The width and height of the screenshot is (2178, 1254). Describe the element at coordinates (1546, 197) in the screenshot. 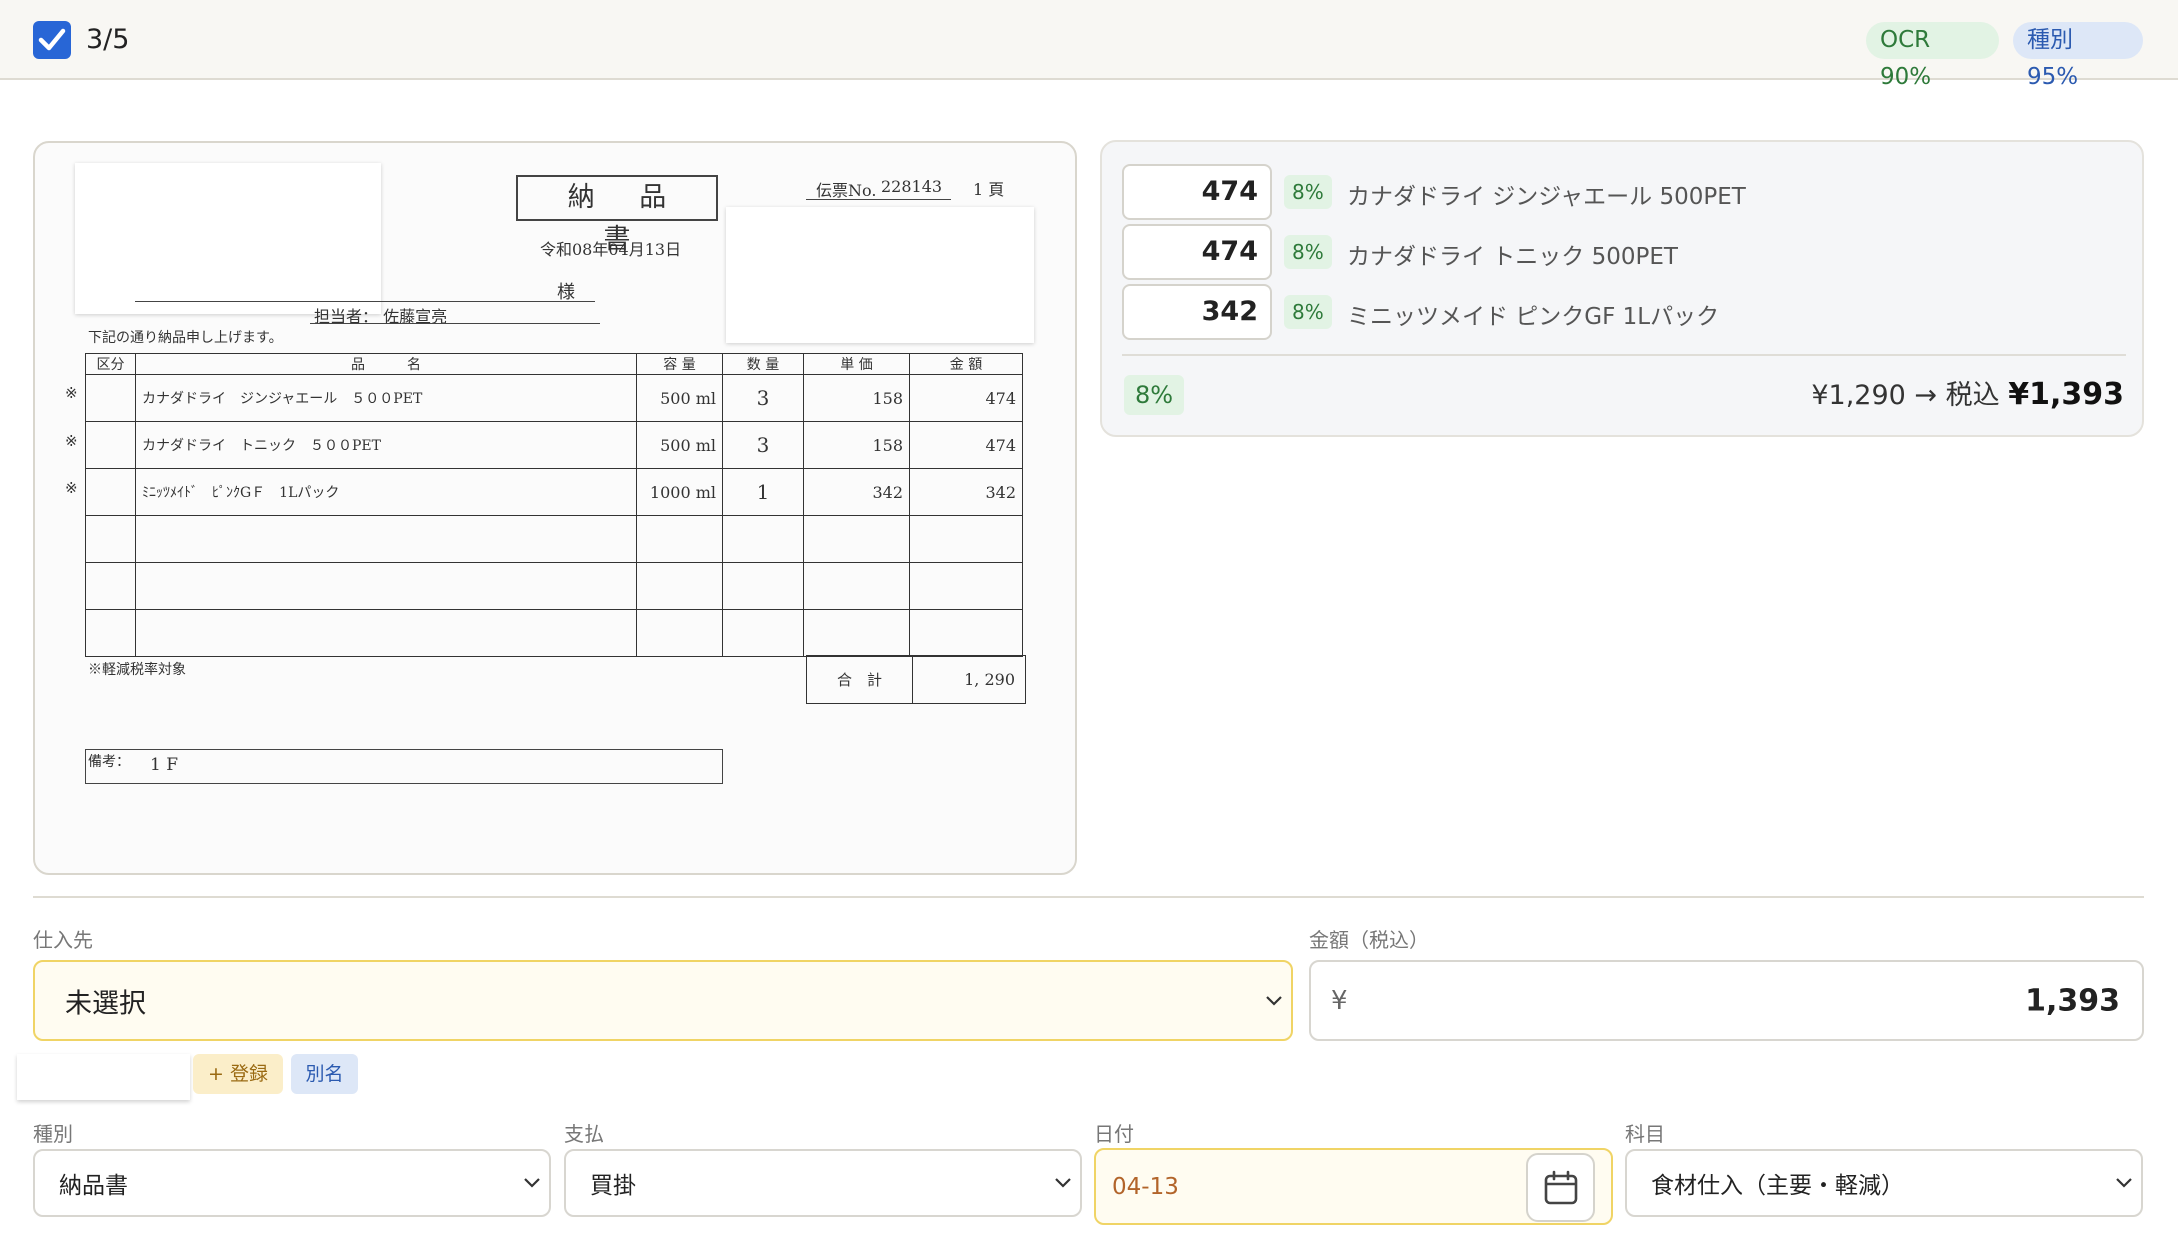

I see `line-item-name: カナダドライ ジンジャエール 500PET` at that location.